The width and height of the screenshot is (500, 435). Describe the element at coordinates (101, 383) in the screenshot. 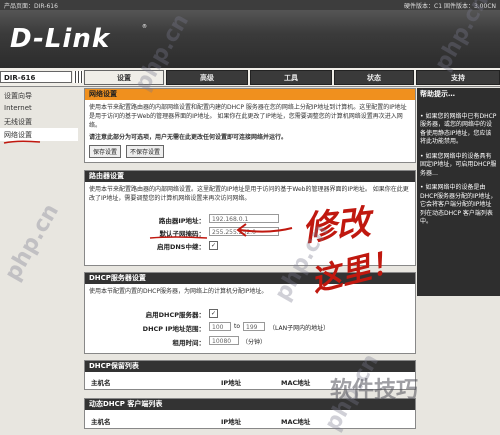

I see `reservation-col-hostname: 主机名` at that location.